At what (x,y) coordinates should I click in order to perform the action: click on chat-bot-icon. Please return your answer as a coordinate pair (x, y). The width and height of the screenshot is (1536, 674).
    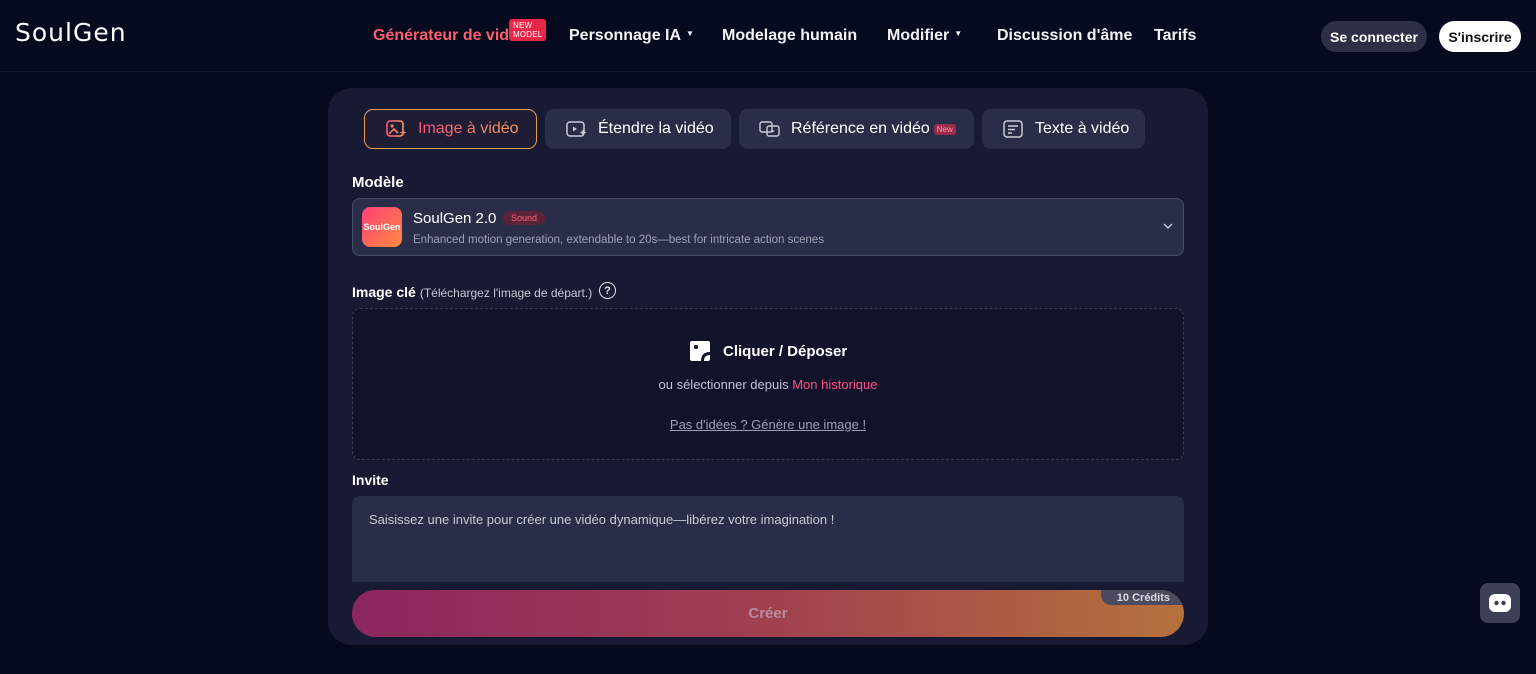
    Looking at the image, I should click on (1500, 603).